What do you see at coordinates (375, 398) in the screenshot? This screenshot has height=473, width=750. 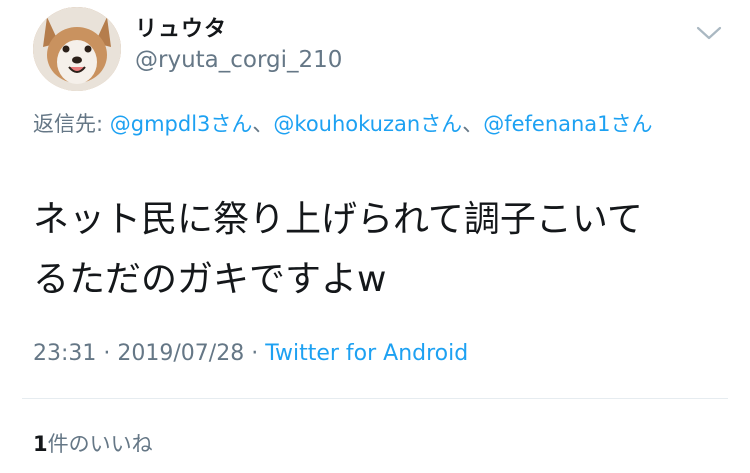 I see `divider` at bounding box center [375, 398].